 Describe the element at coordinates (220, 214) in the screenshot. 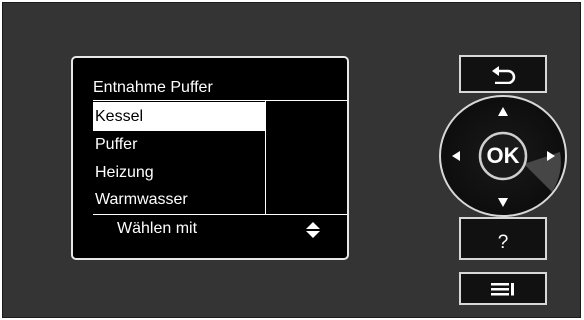

I see `footer-divider` at that location.